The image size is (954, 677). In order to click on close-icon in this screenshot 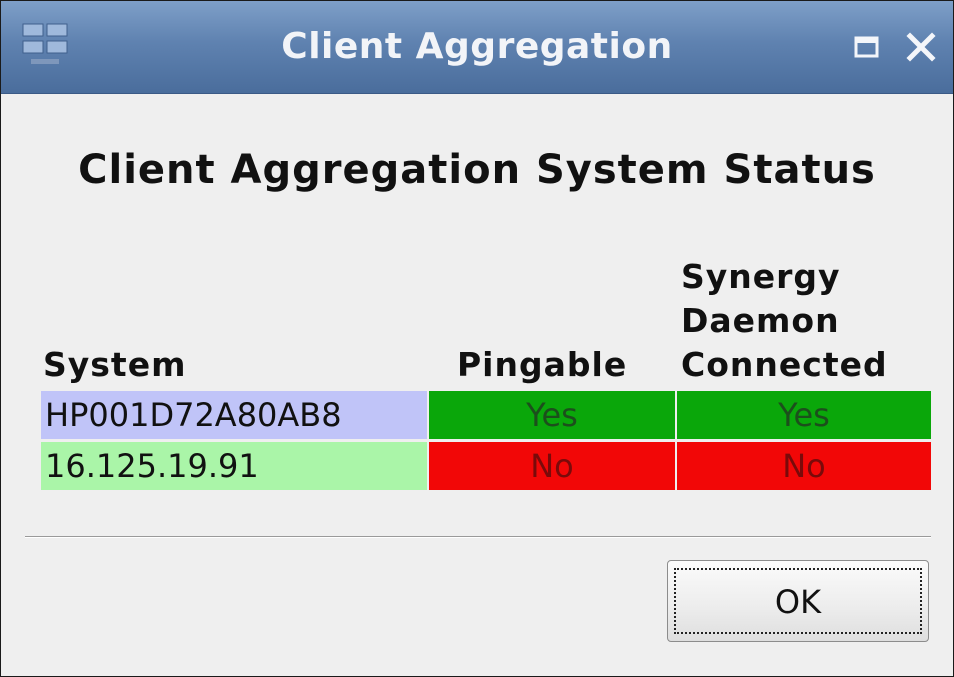, I will do `click(921, 47)`.